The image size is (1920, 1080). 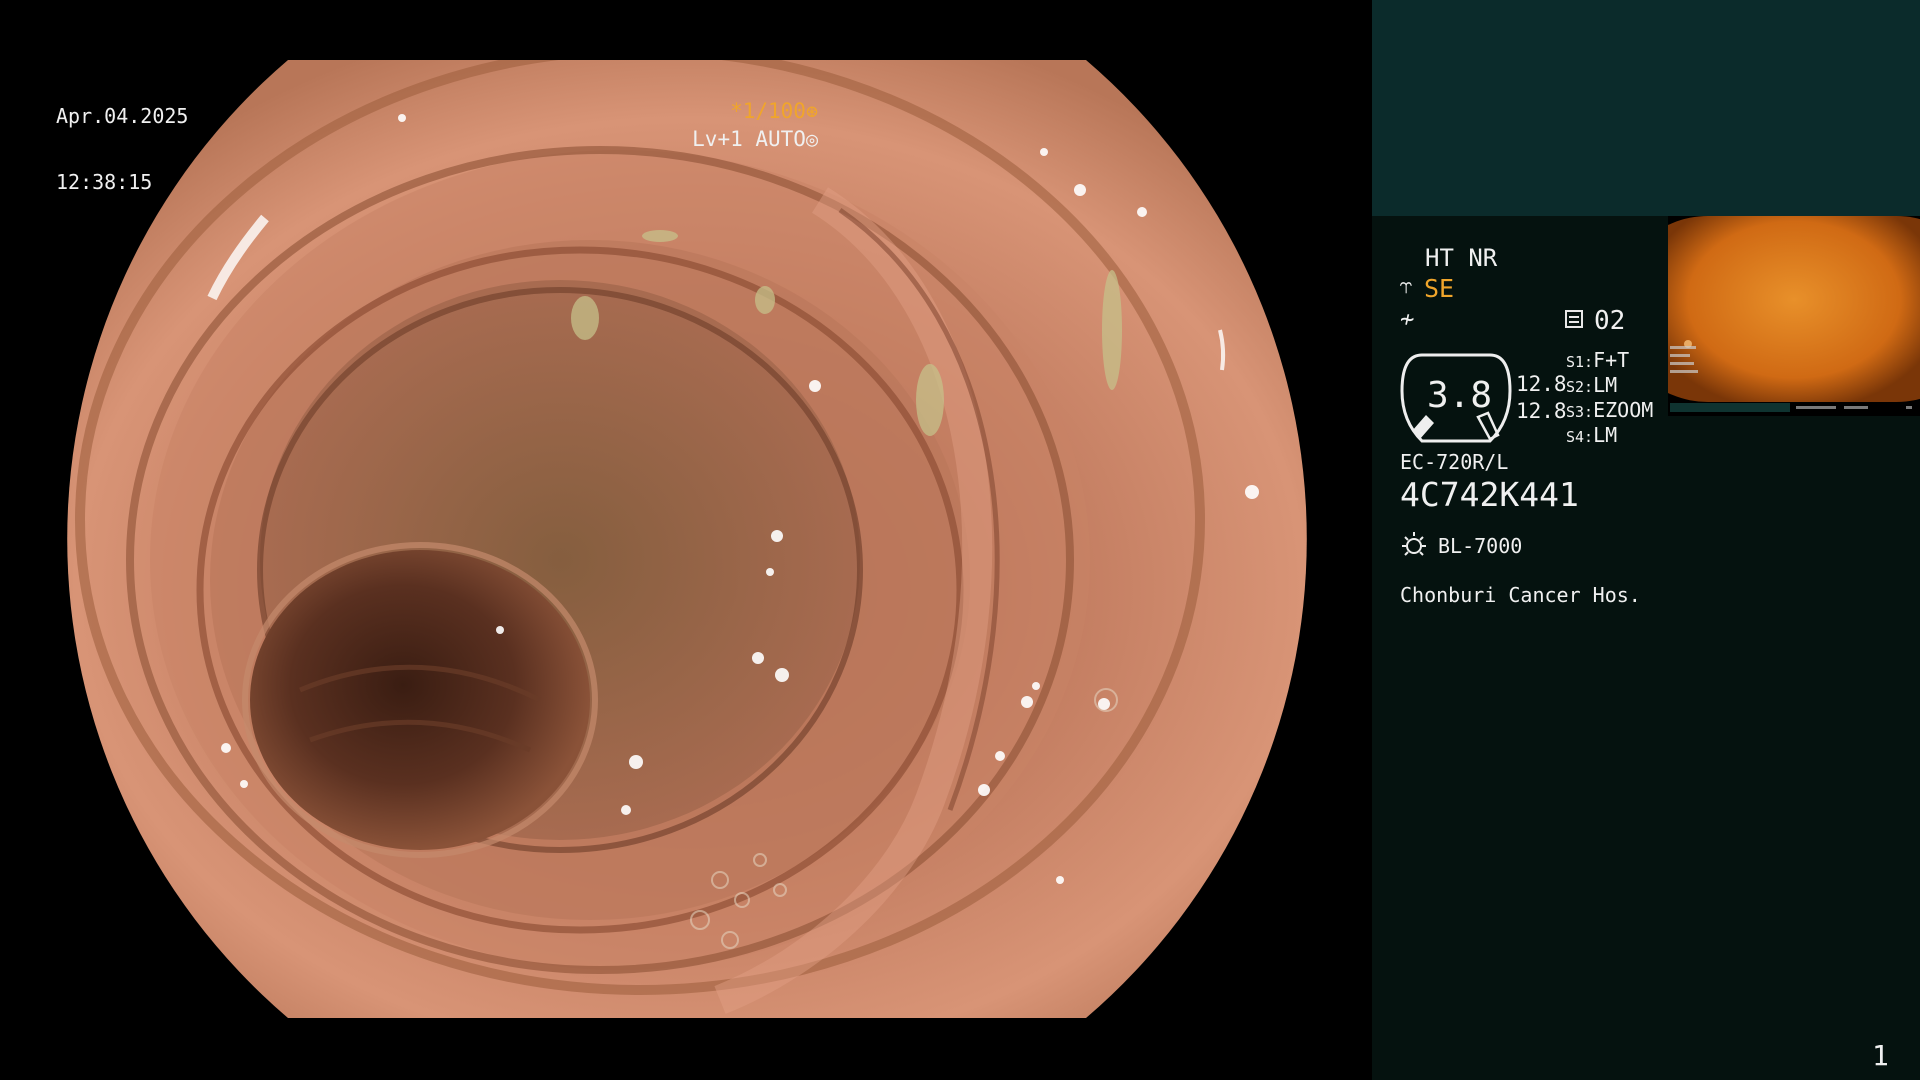 What do you see at coordinates (1598, 360) in the screenshot?
I see `scope-switch-1: S1:F+T` at bounding box center [1598, 360].